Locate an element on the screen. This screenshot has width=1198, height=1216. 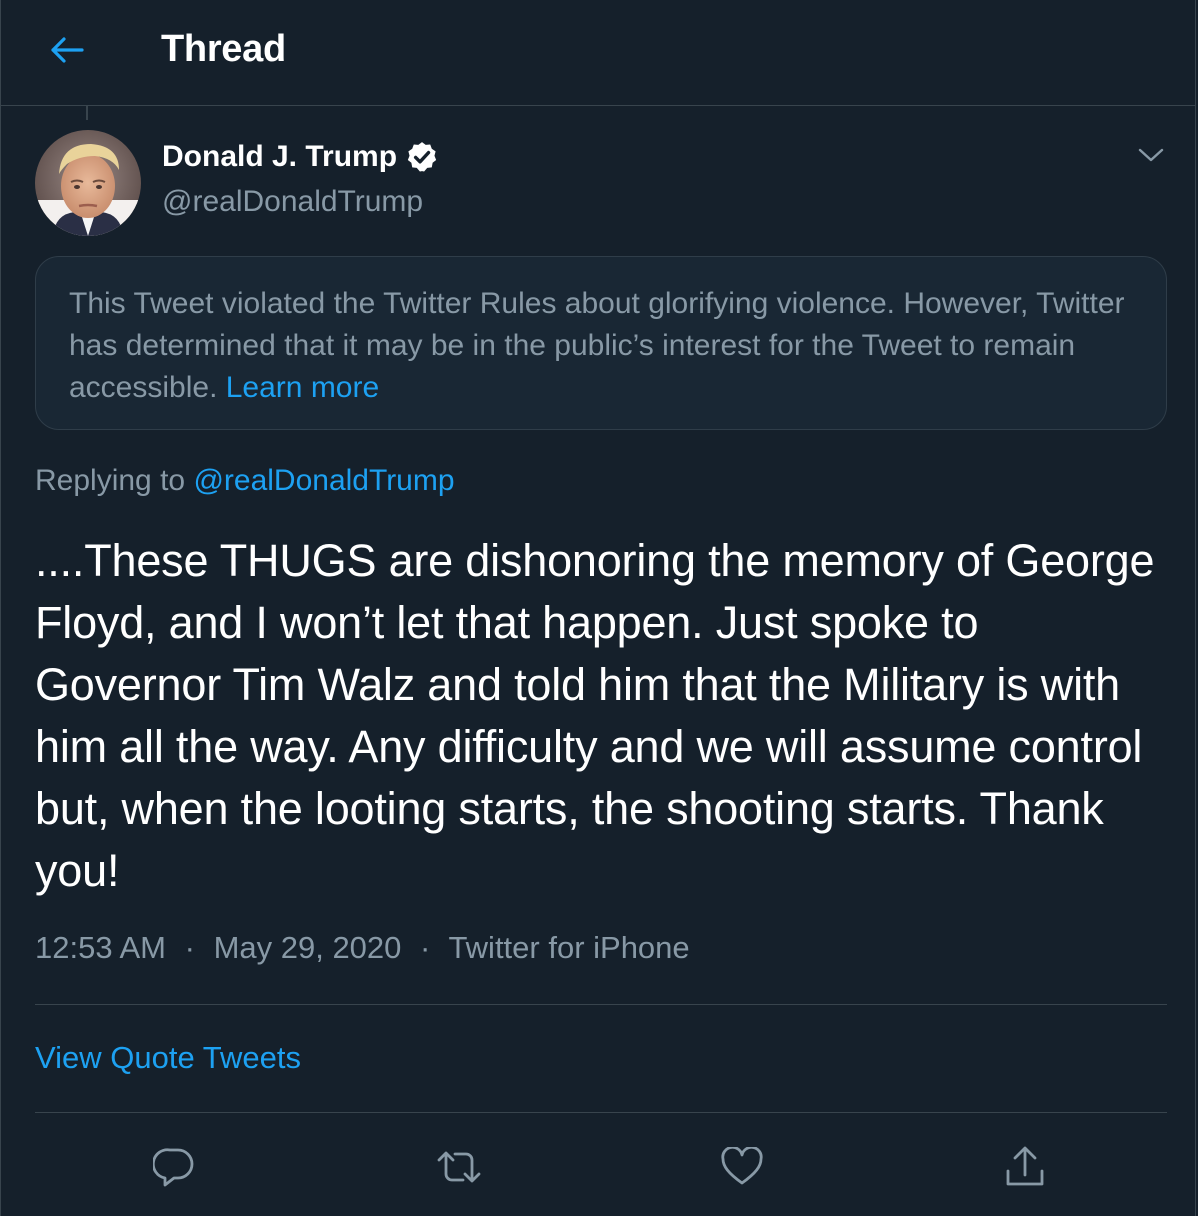
author-handle: @realDonaldTrump is located at coordinates (292, 202).